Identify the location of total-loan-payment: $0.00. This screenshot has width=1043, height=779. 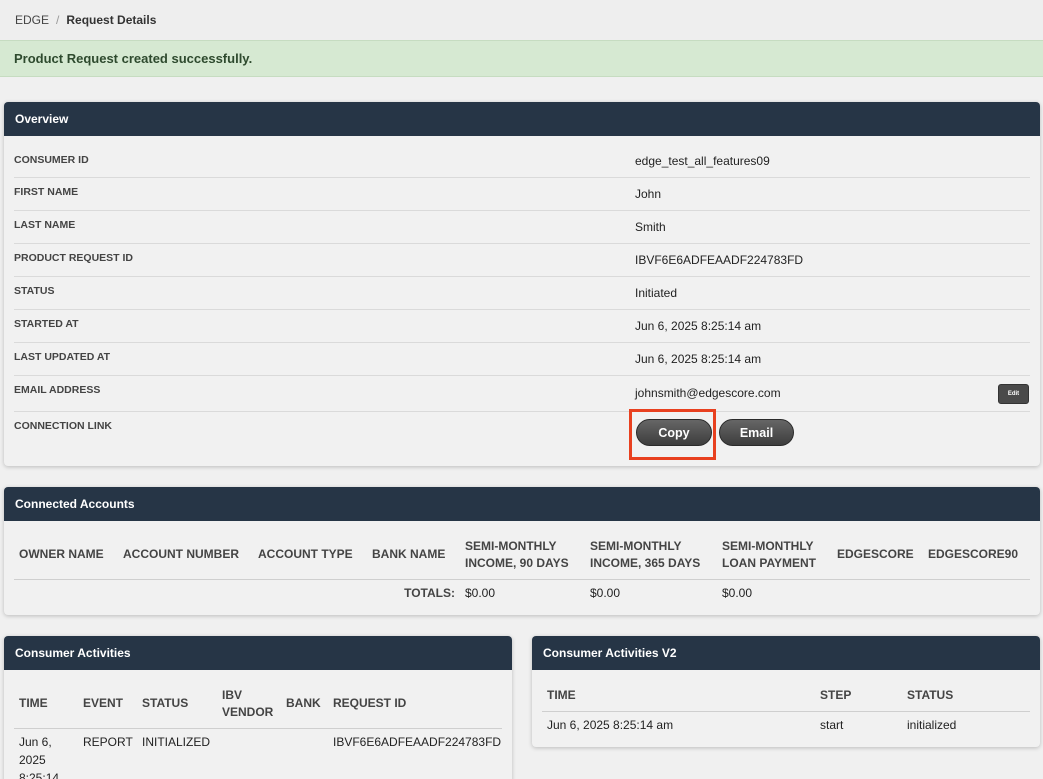
(737, 592).